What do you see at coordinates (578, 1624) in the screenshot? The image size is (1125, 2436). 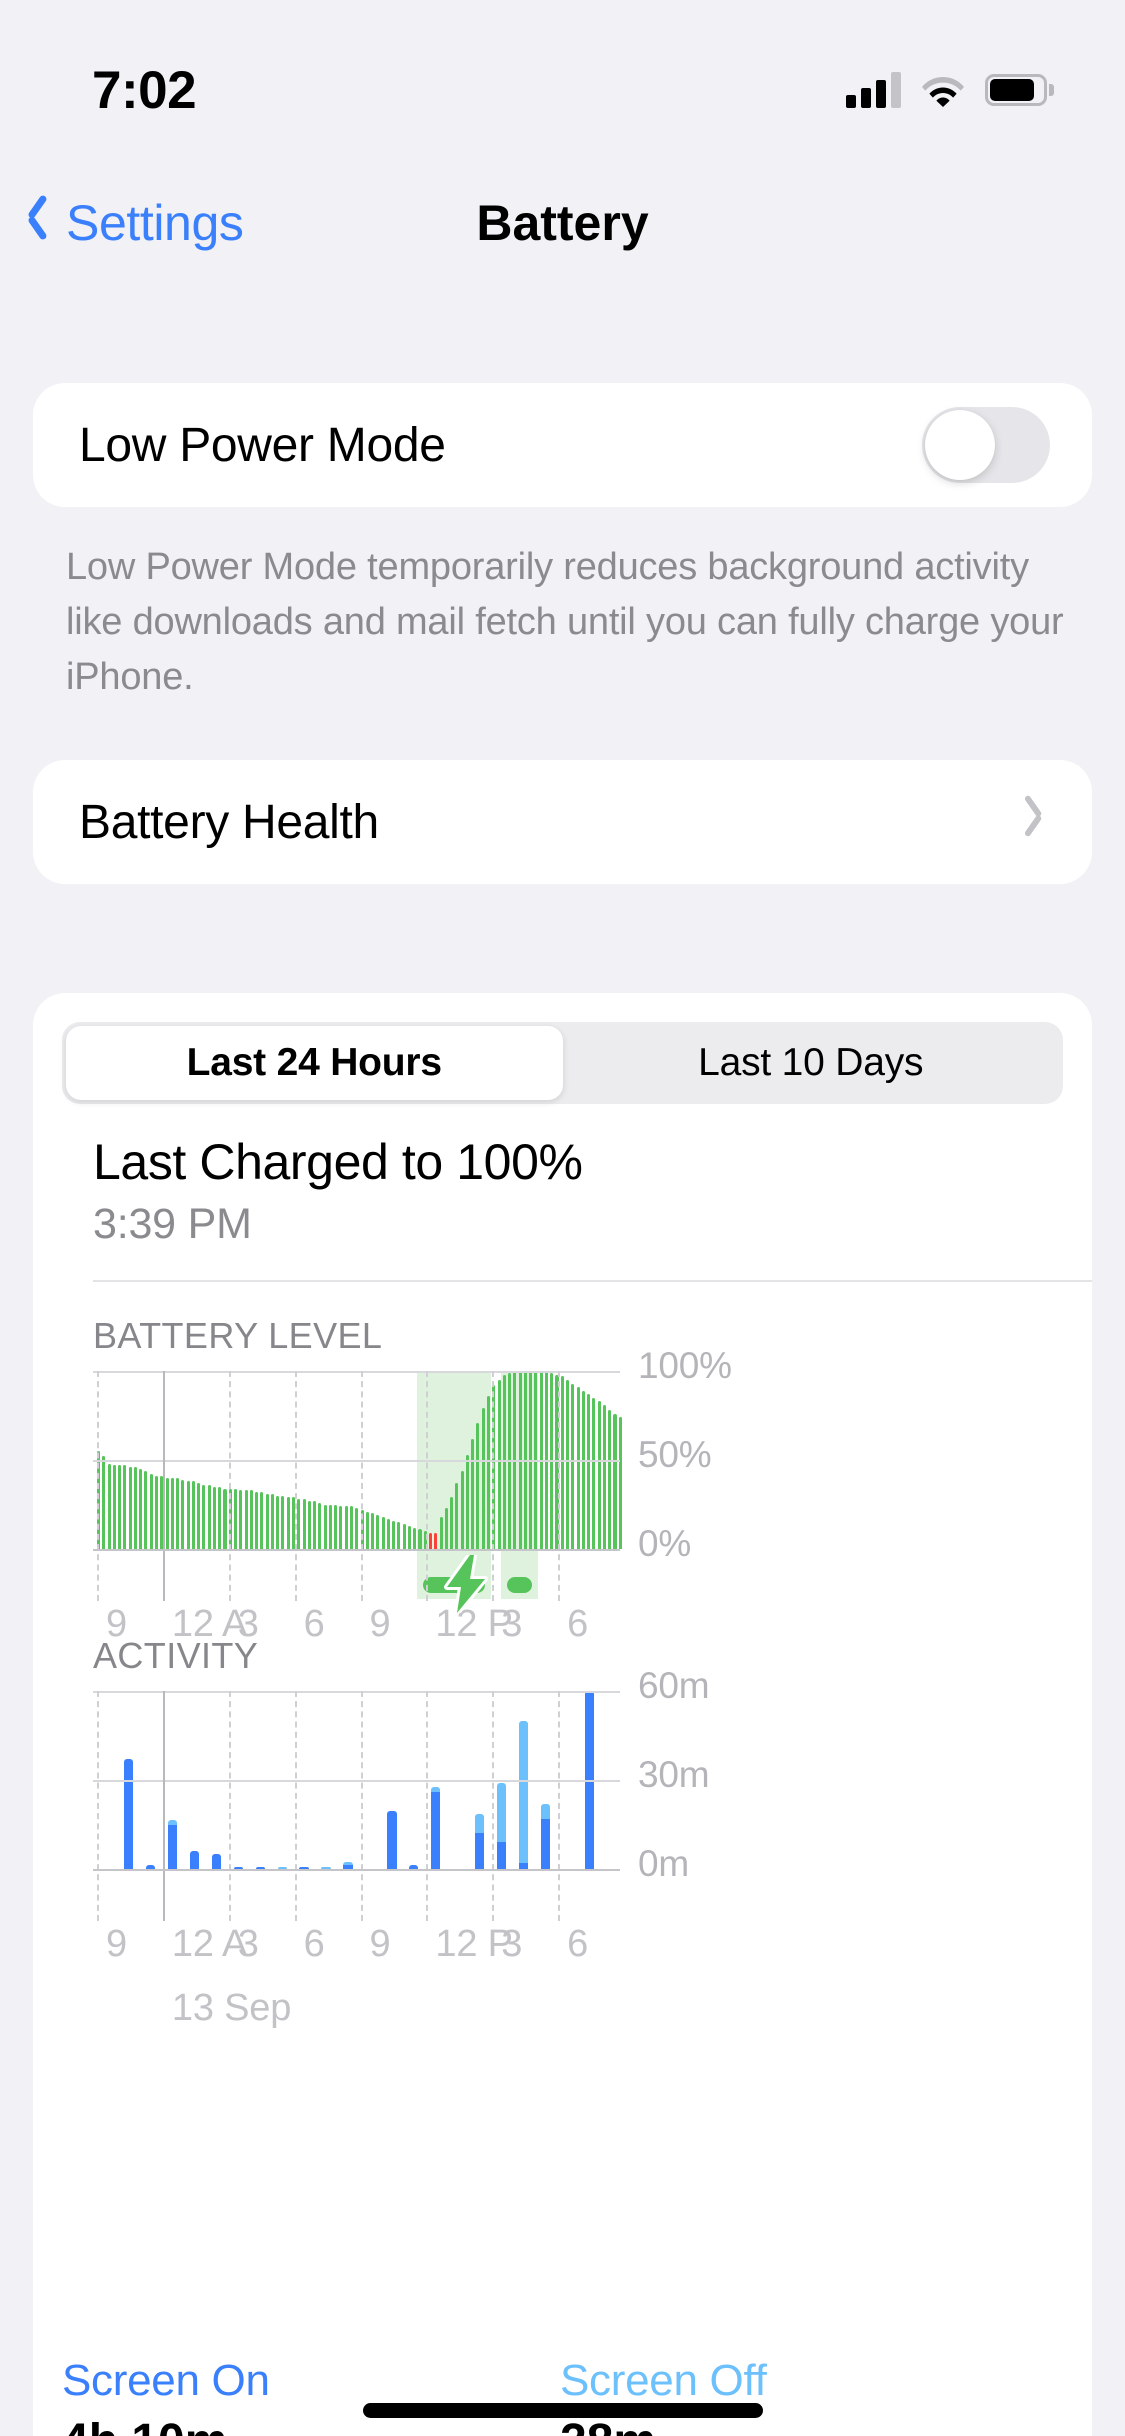 I see `x-tick-label: 6` at bounding box center [578, 1624].